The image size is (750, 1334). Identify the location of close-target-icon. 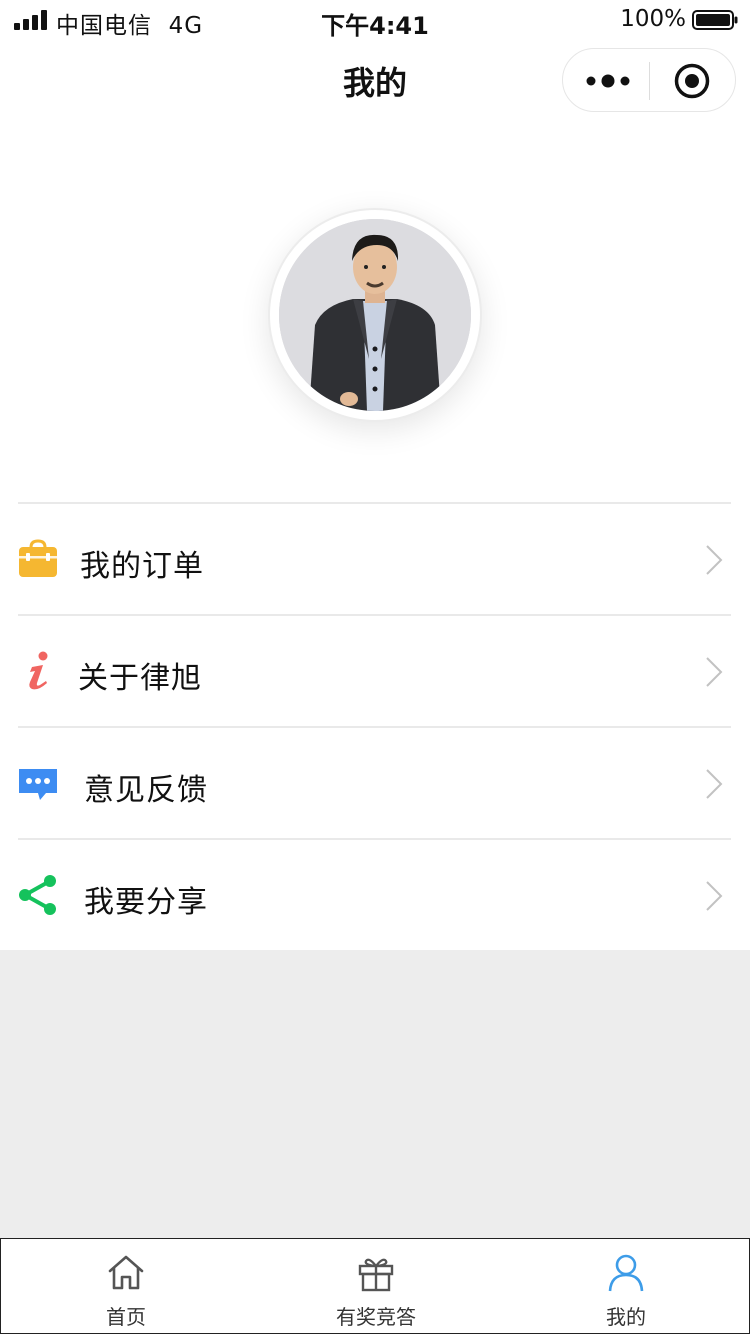
(692, 81).